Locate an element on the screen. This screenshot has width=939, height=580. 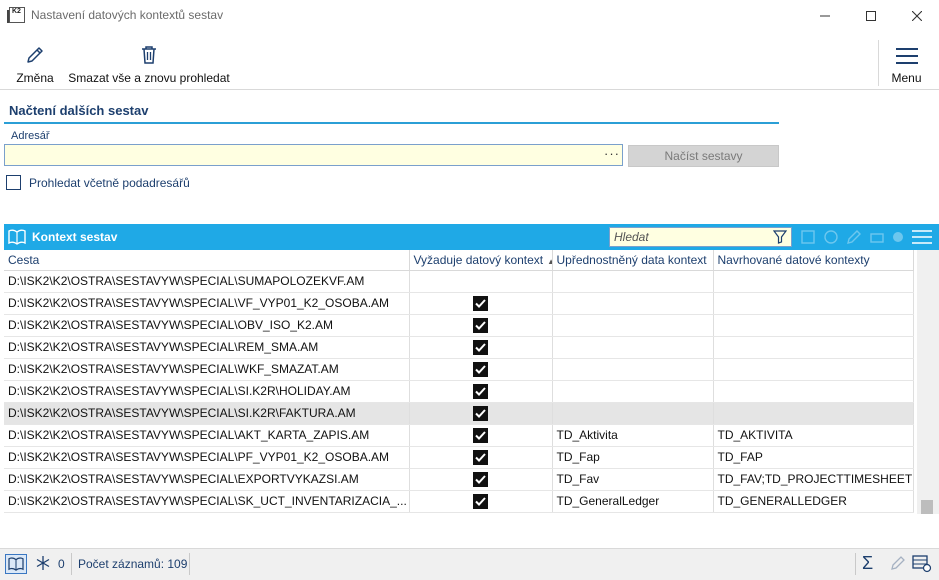
cell-suggested: TD_FAP is located at coordinates (813, 457).